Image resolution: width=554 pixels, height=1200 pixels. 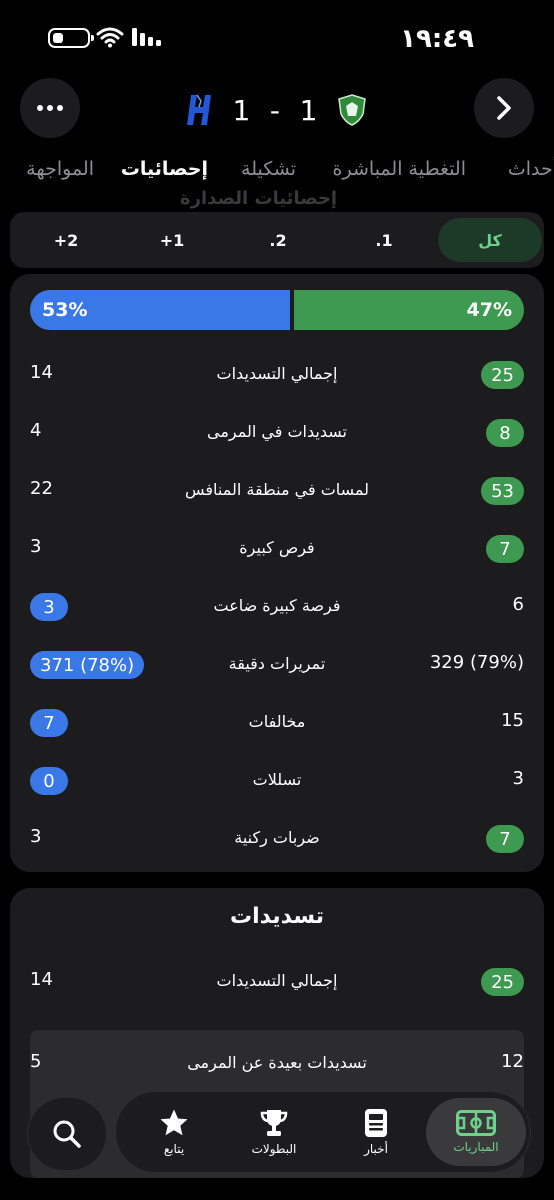 I want to click on stat-value-left: 371 (78%), so click(x=87, y=665).